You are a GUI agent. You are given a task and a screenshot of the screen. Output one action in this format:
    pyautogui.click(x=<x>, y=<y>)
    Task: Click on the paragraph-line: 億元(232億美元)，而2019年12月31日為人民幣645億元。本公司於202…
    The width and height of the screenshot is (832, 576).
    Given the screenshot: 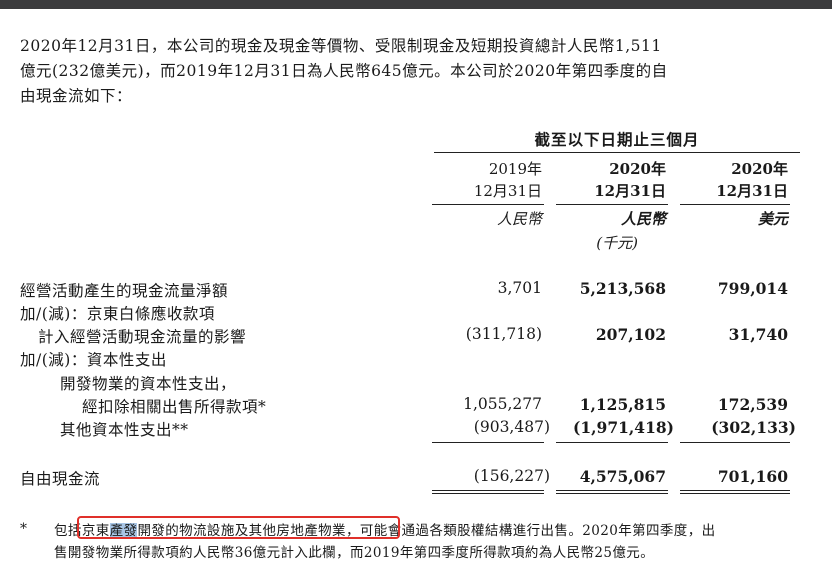 What is the action you would take?
    pyautogui.click(x=344, y=71)
    